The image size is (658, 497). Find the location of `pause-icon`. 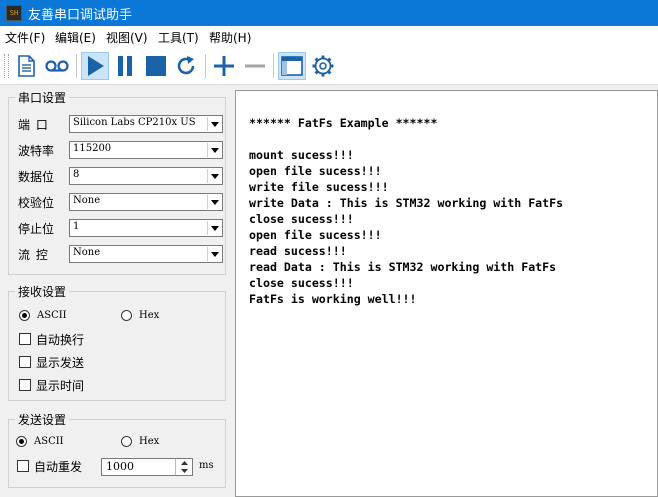

pause-icon is located at coordinates (125, 66).